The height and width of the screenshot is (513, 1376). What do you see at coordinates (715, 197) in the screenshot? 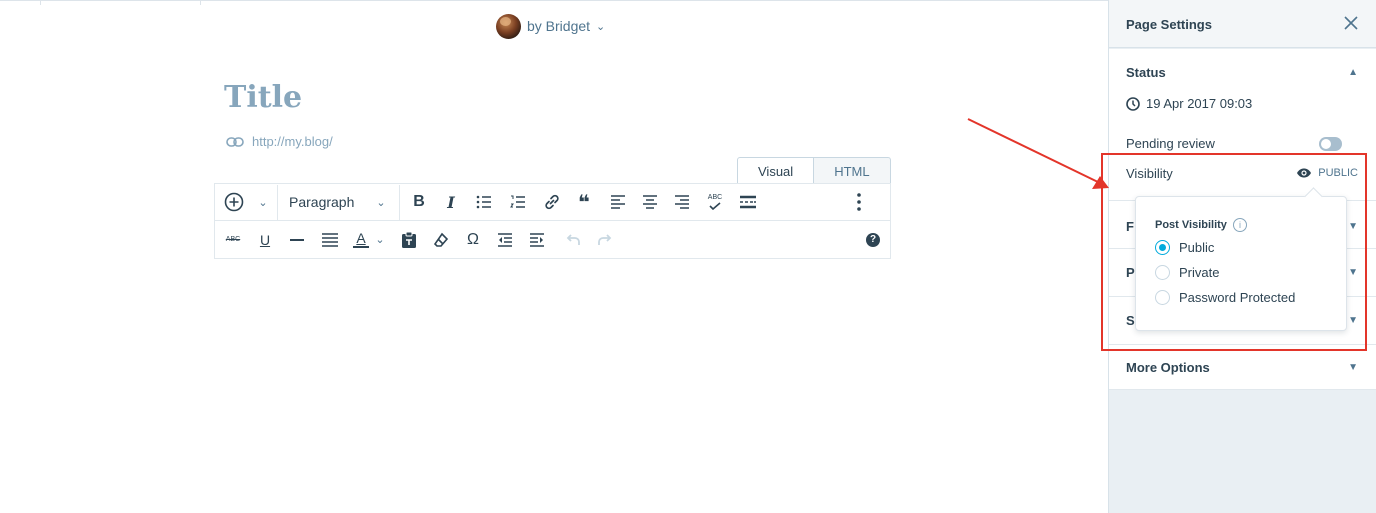
I see `spellcheck-label: ABC` at bounding box center [715, 197].